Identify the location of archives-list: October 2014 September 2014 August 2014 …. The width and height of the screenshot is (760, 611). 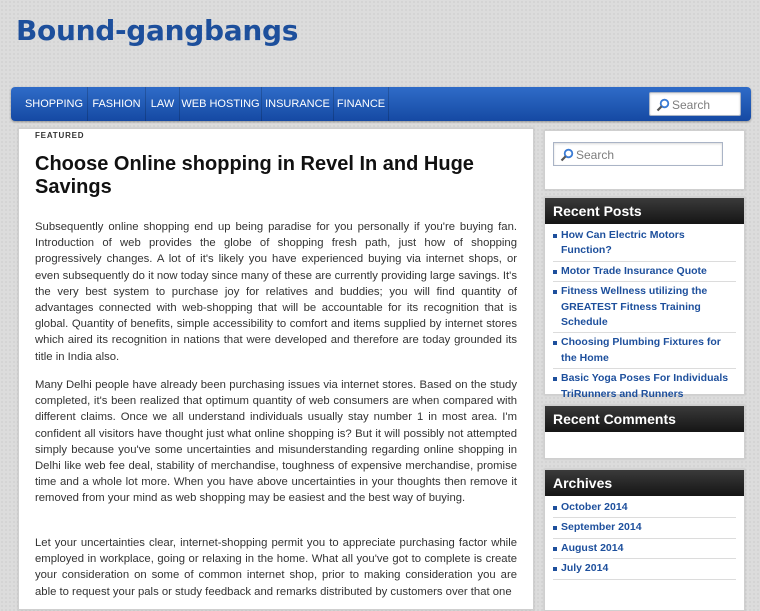
(644, 541).